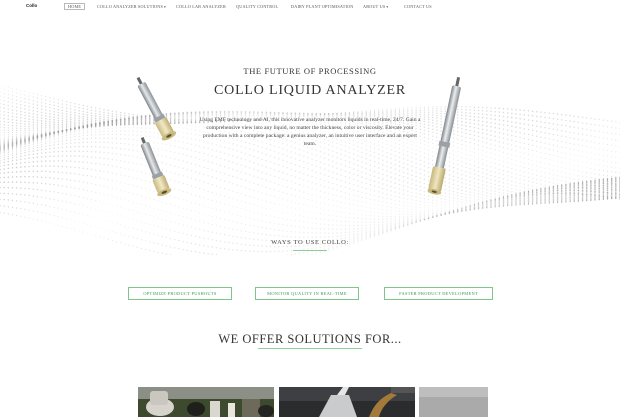 This screenshot has height=417, width=620. I want to click on industrial-solution-card-image, so click(453, 402).